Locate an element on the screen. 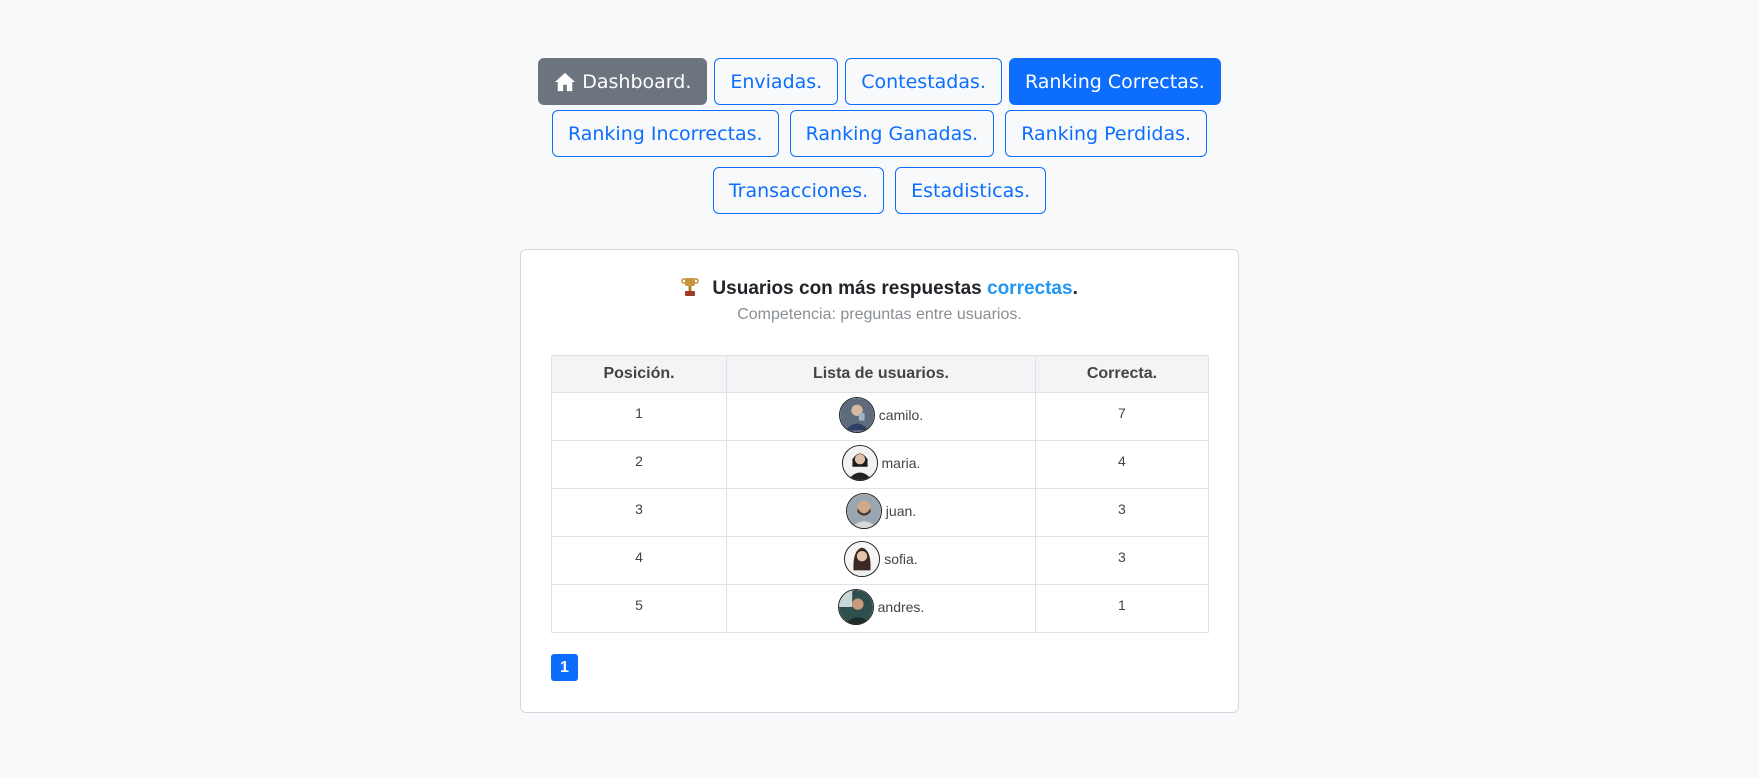  header-position: Posición. is located at coordinates (639, 374).